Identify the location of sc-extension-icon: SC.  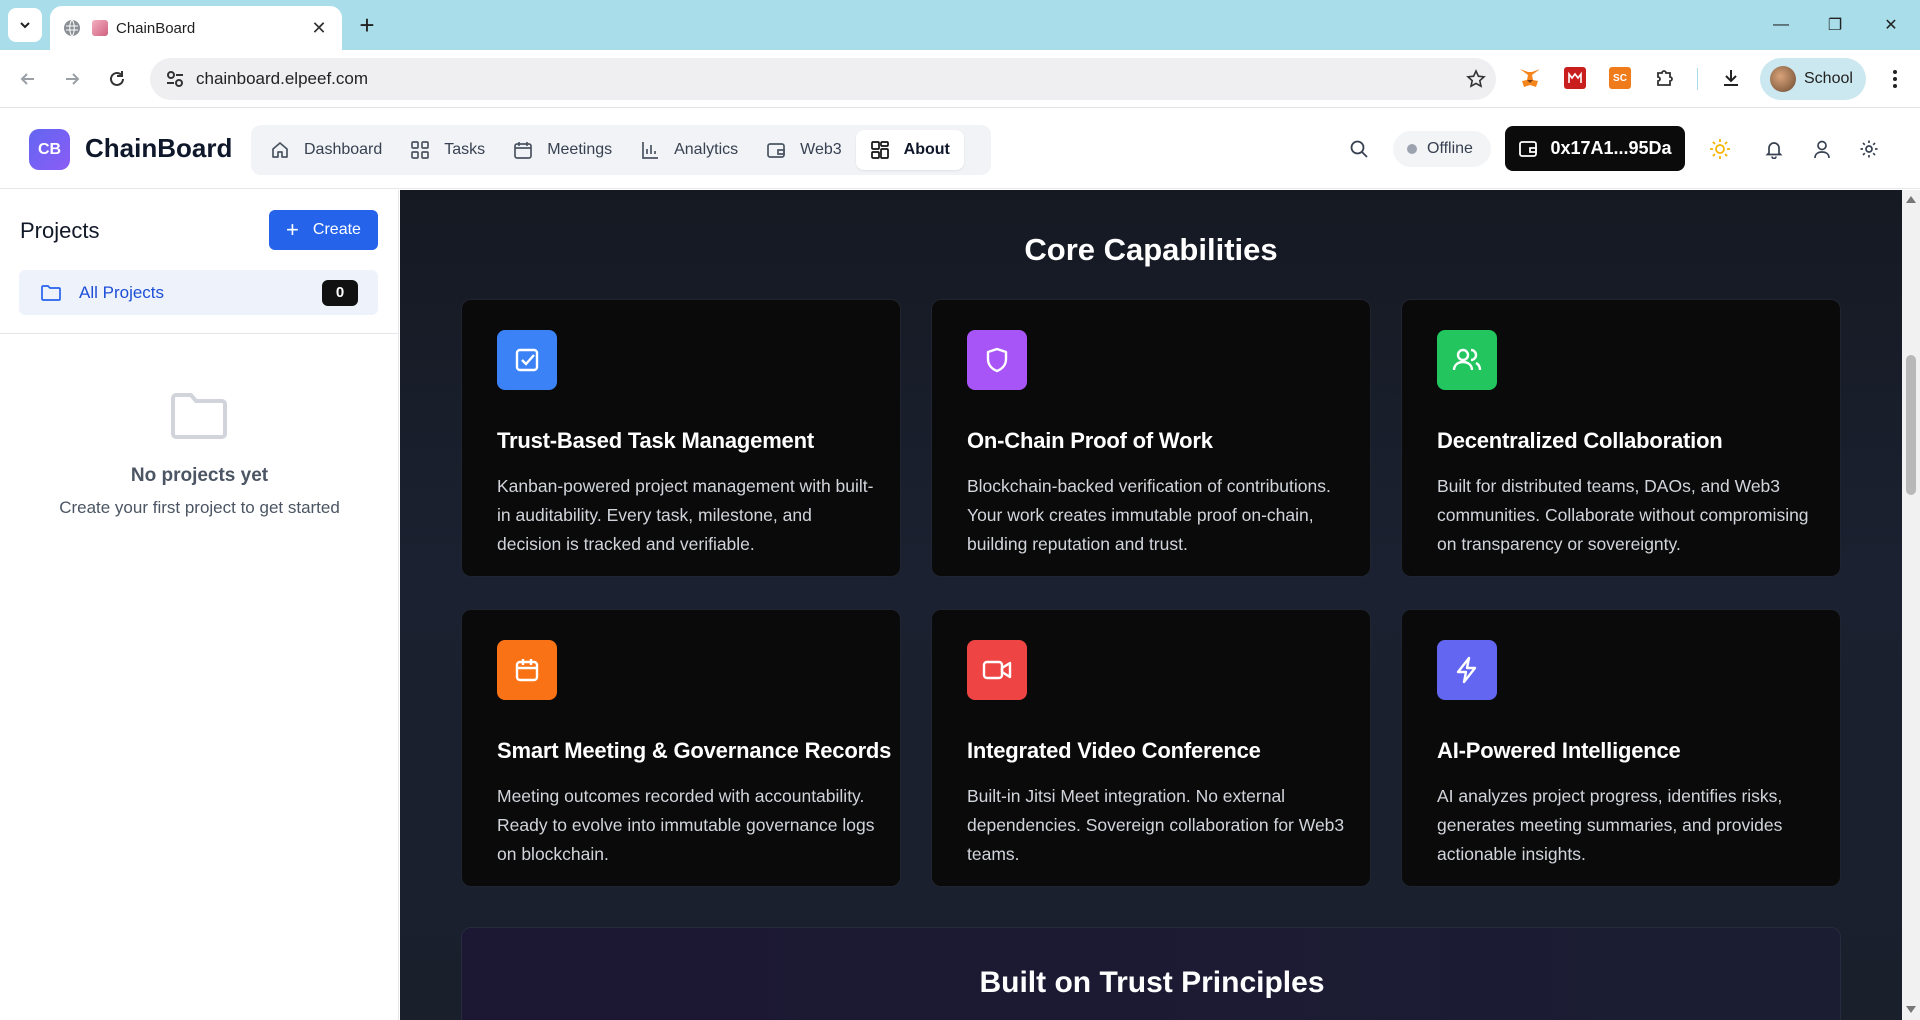
(1620, 78).